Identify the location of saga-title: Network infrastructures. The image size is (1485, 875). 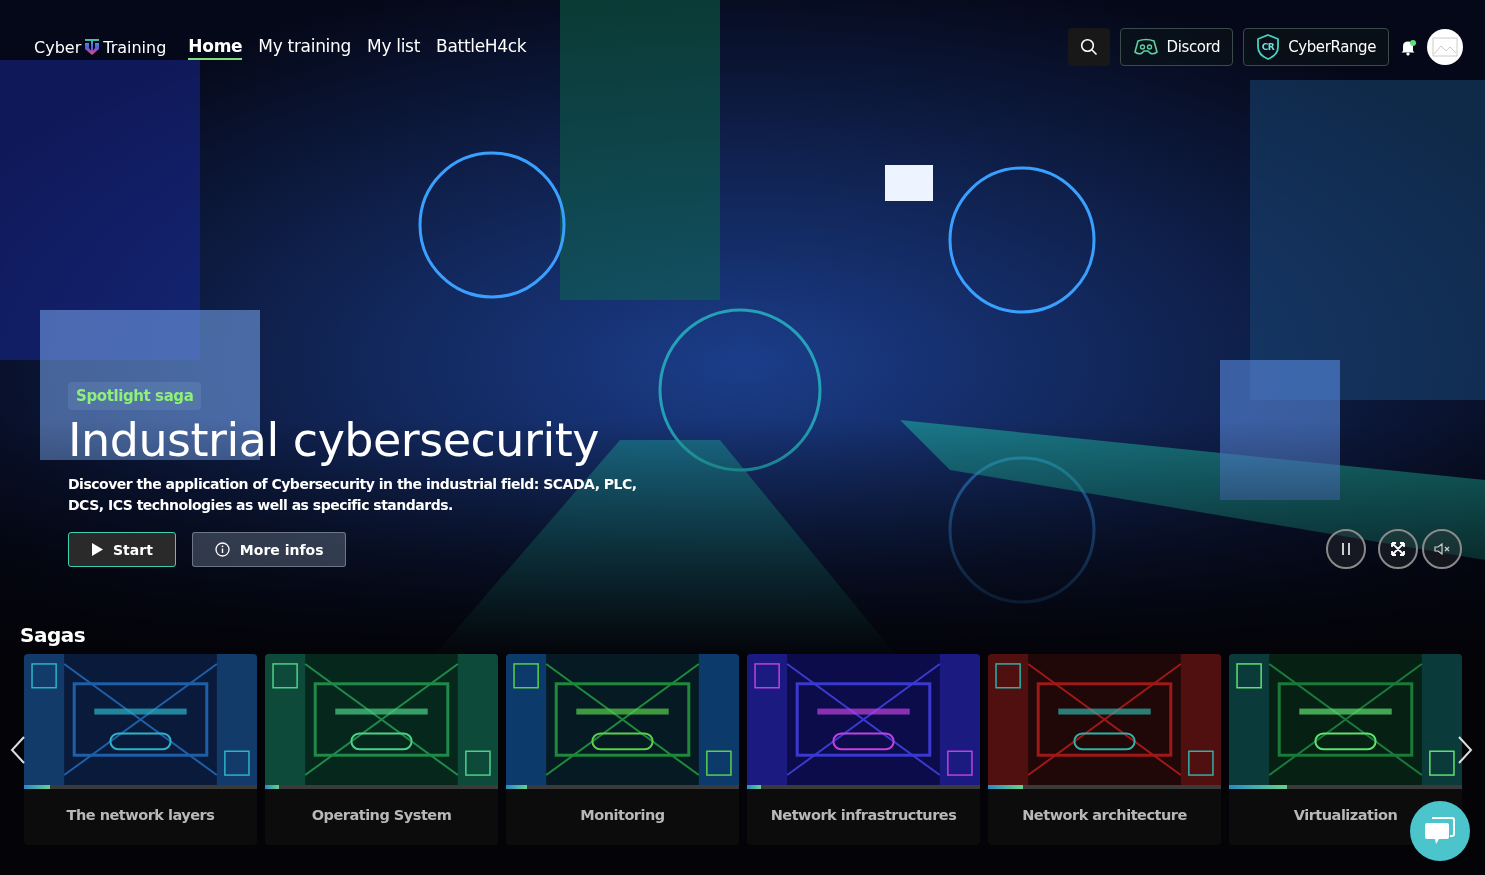
(863, 815).